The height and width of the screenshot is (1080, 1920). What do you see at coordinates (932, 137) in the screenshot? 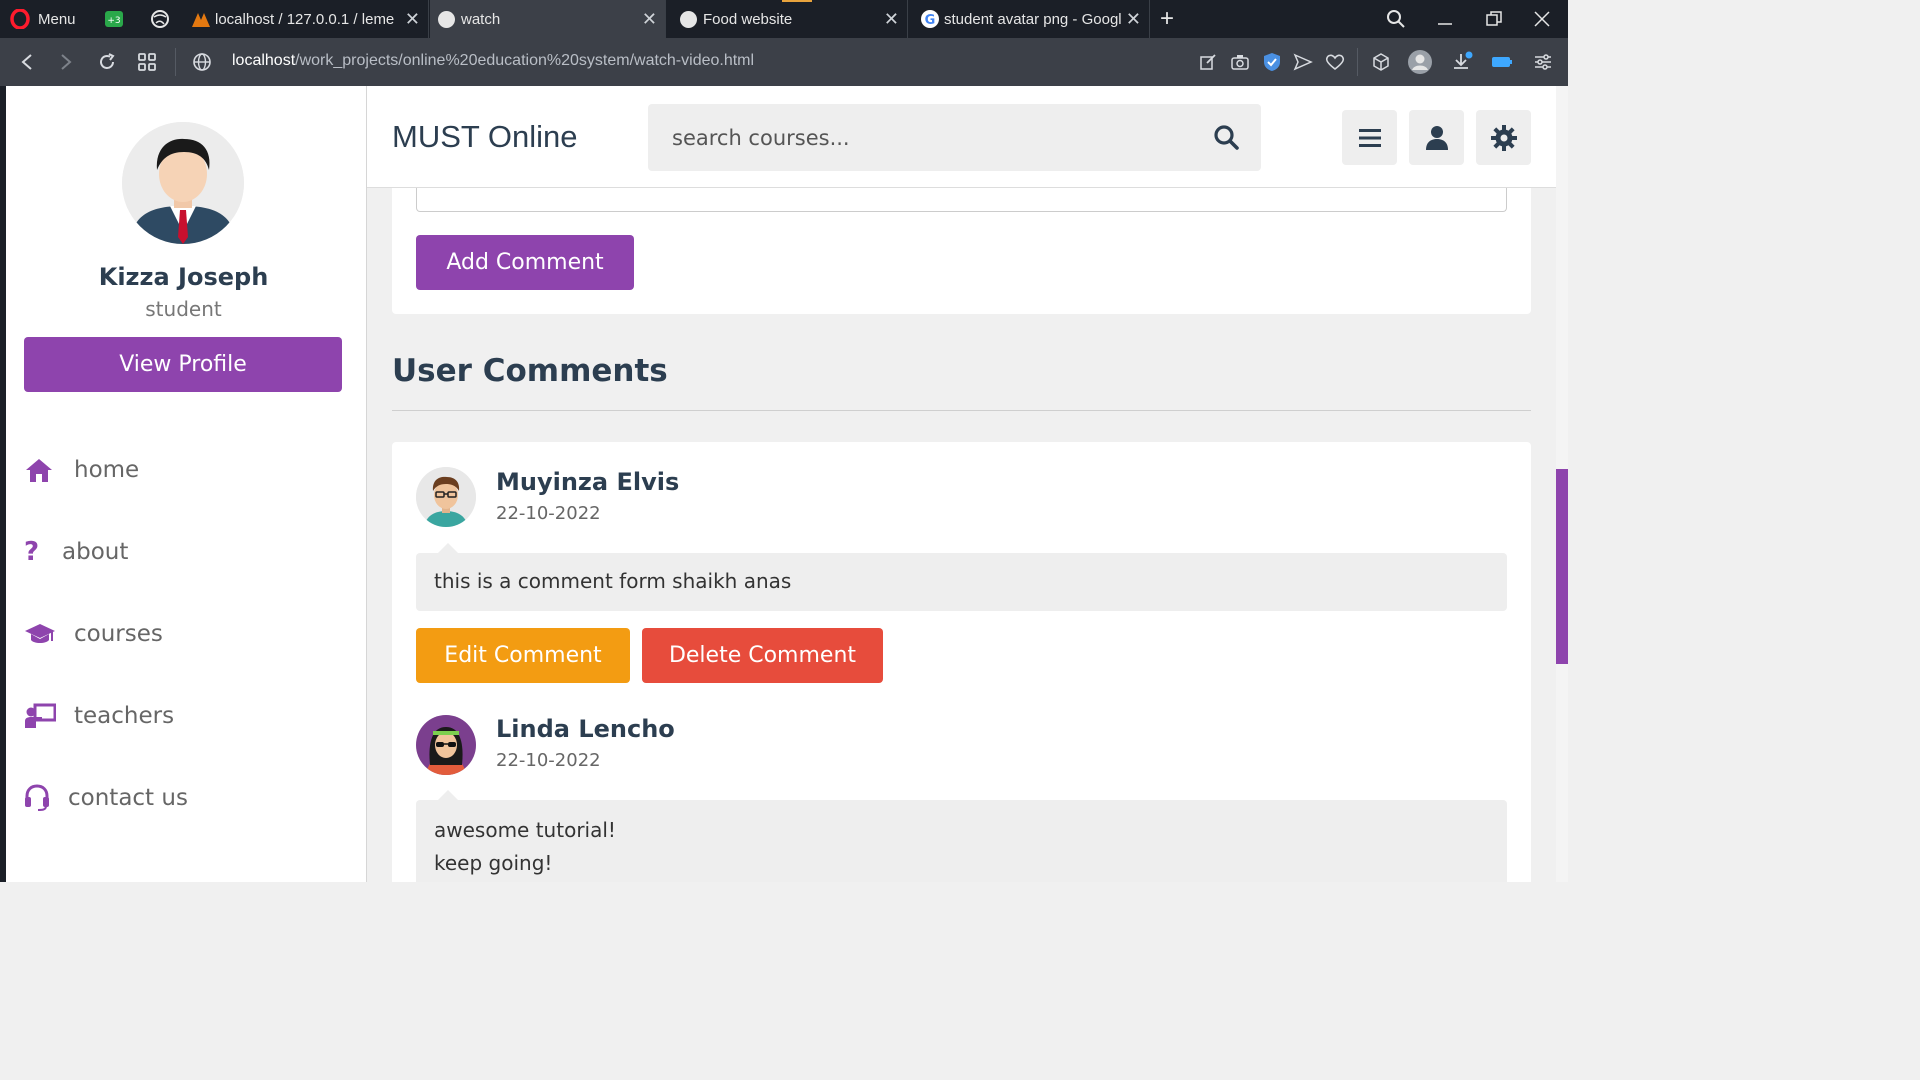
I see `search-input` at bounding box center [932, 137].